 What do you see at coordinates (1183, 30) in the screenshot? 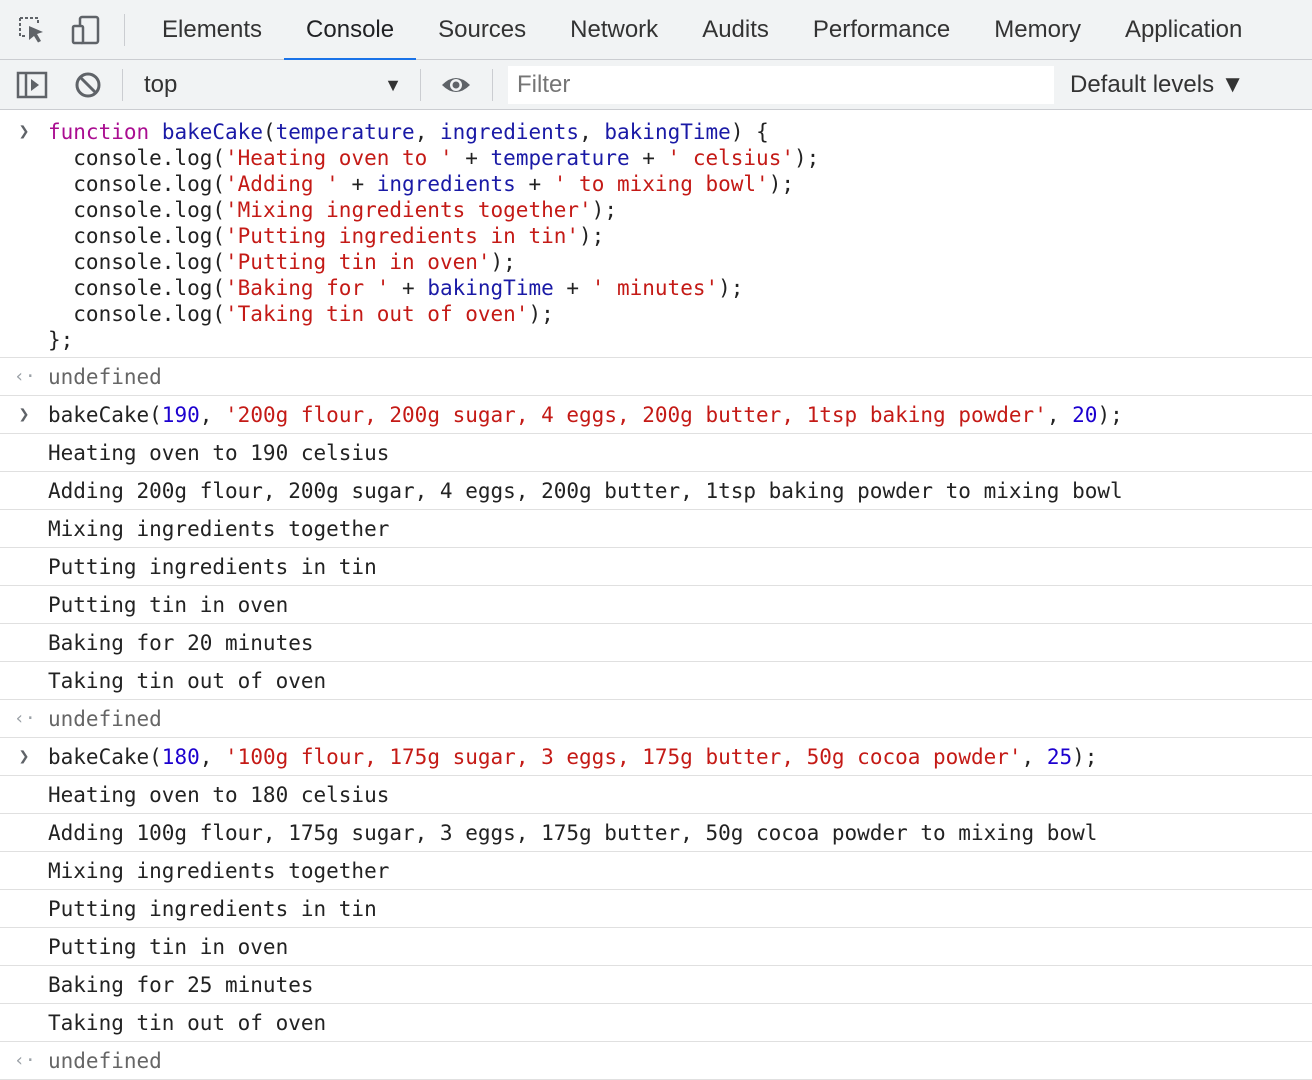
I see `tab-application: Application` at bounding box center [1183, 30].